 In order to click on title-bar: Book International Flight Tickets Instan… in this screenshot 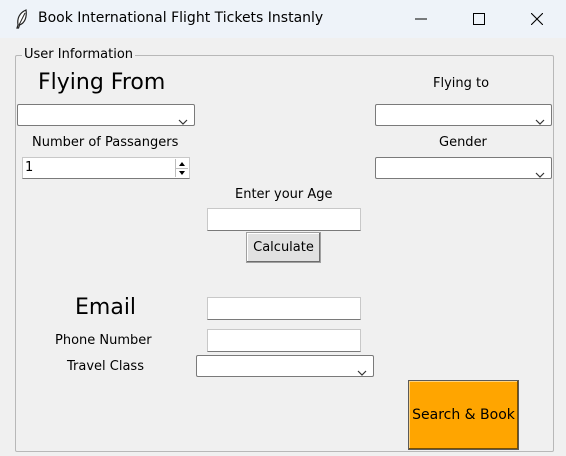, I will do `click(283, 19)`.